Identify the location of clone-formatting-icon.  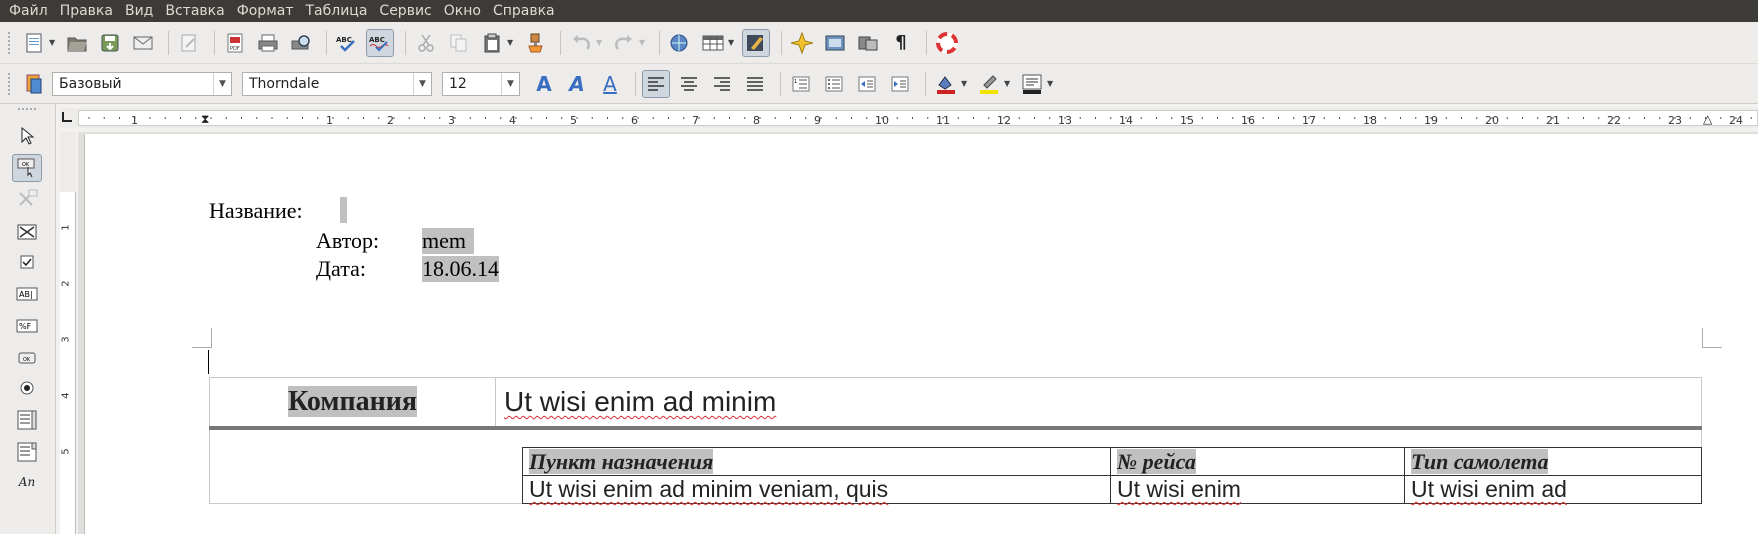
(535, 43).